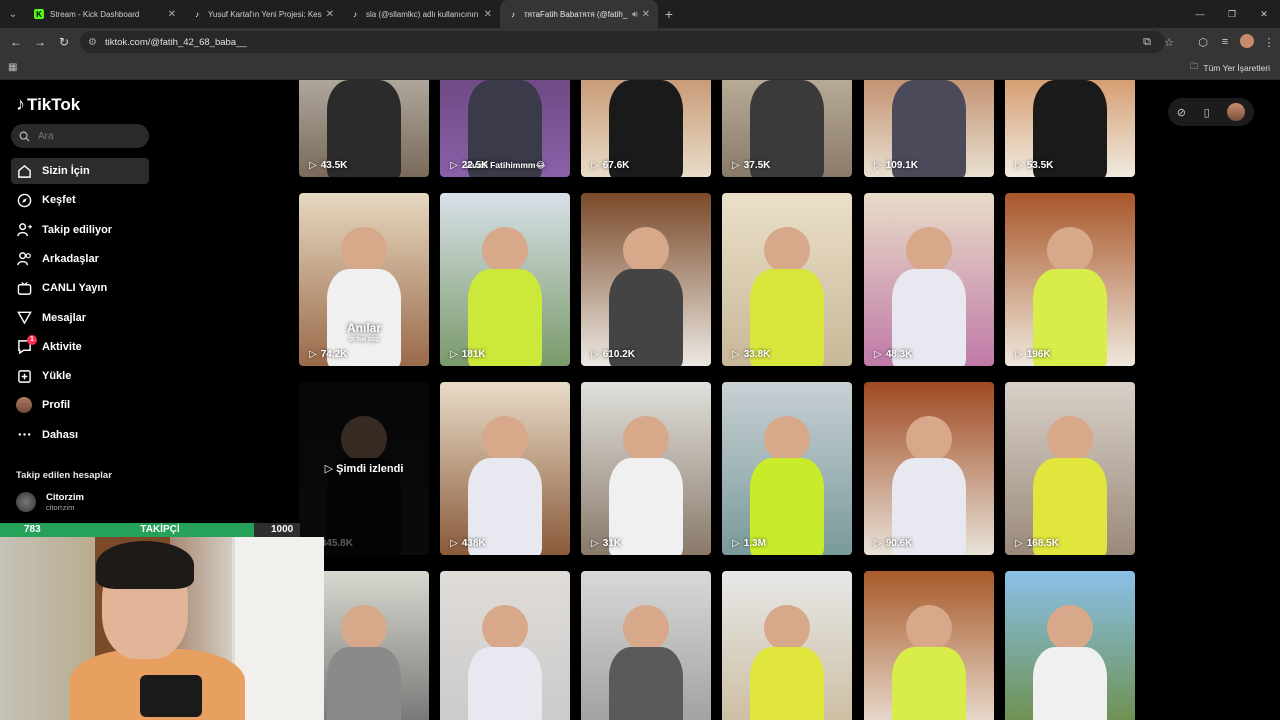 The width and height of the screenshot is (1280, 720). I want to click on video-card: ▷ 31K, so click(646, 468).